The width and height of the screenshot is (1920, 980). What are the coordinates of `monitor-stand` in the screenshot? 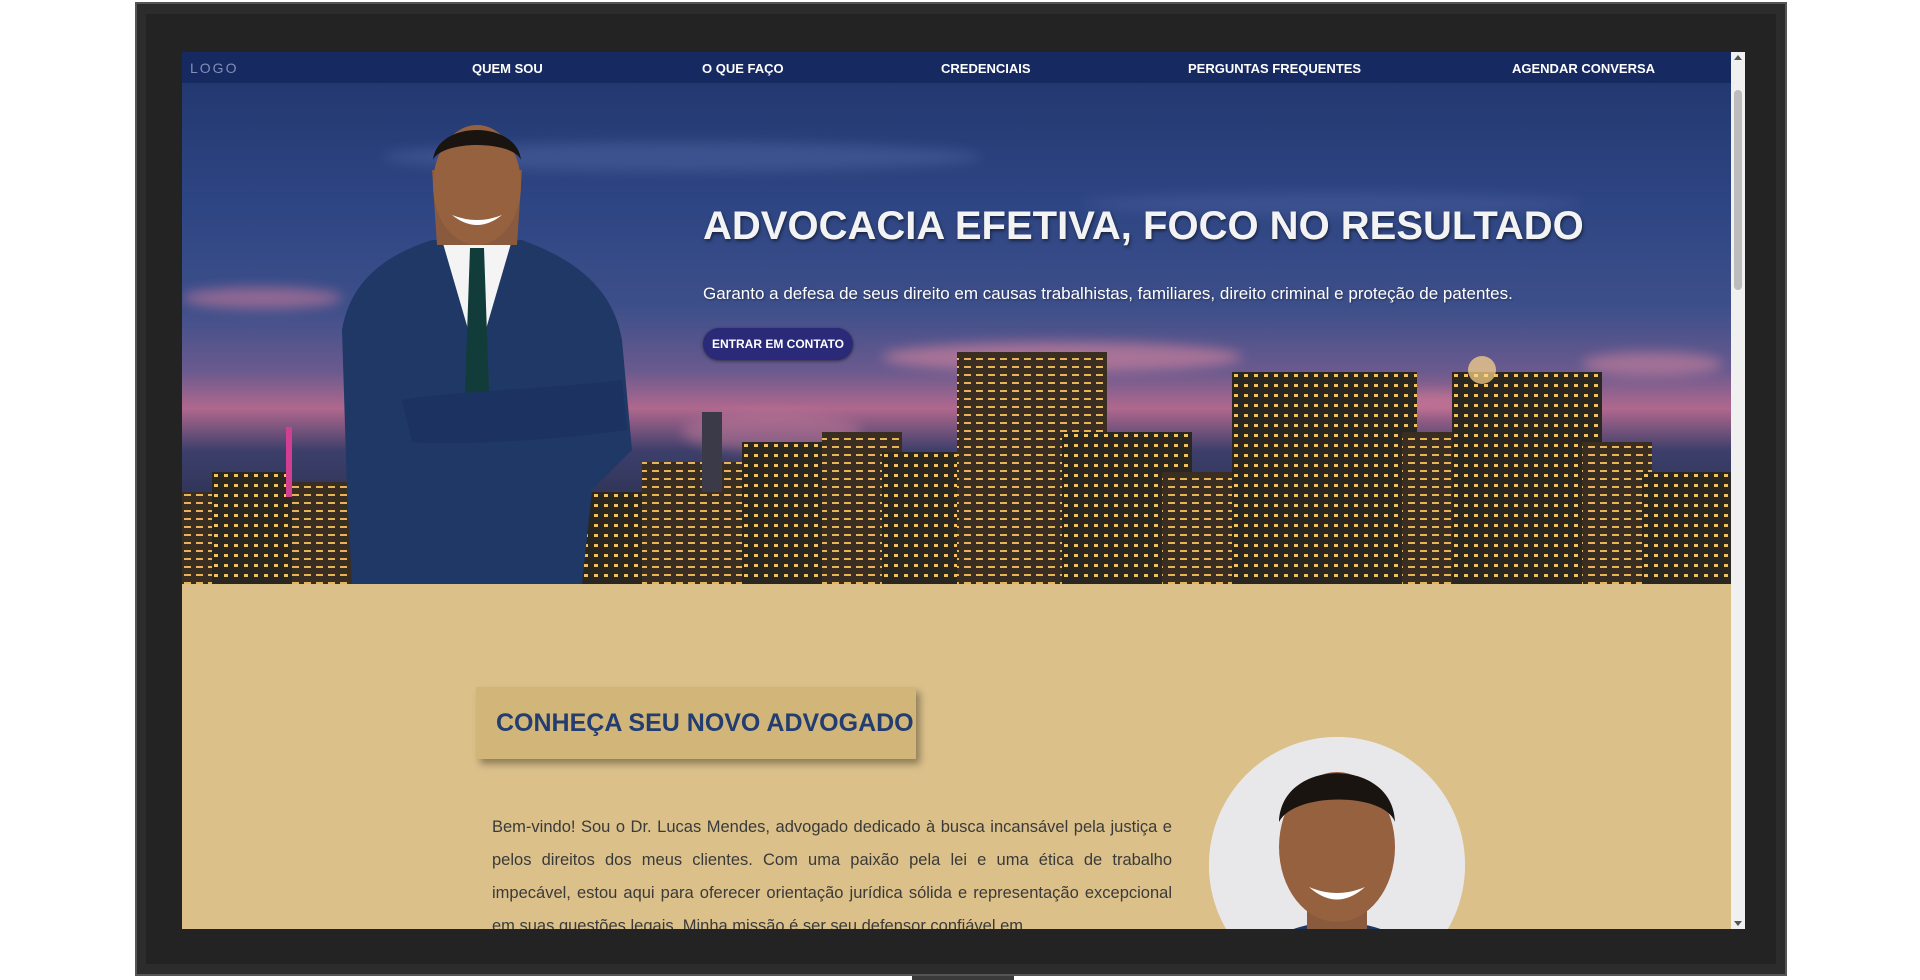 It's located at (963, 978).